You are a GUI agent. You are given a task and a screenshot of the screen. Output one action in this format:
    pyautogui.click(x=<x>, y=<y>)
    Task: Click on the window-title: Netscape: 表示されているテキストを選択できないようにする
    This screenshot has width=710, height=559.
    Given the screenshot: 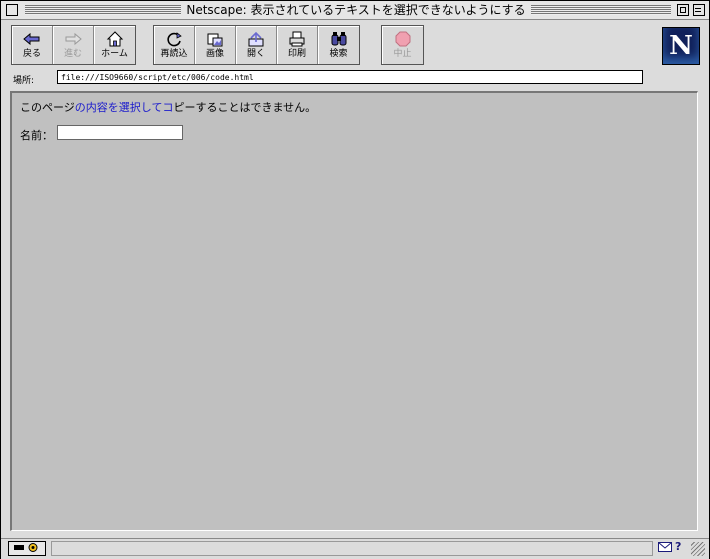 What is the action you would take?
    pyautogui.click(x=356, y=10)
    